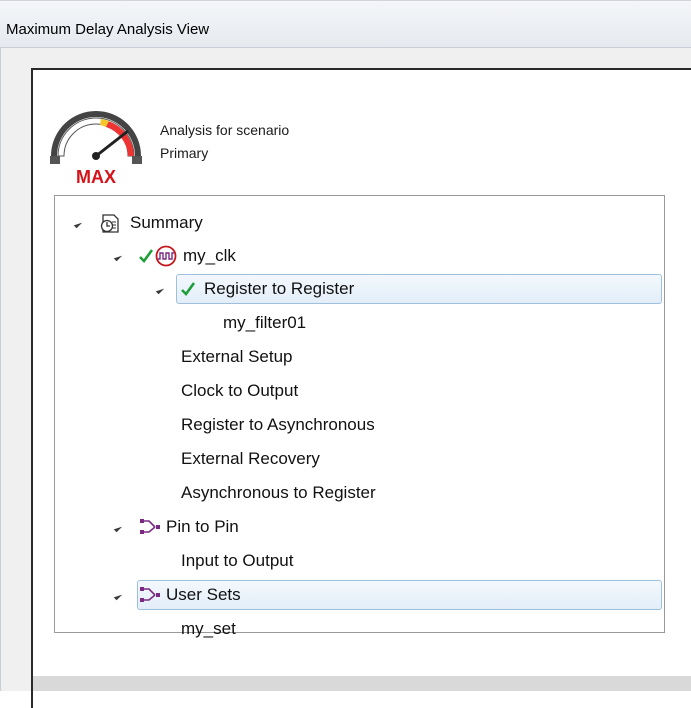 Image resolution: width=691 pixels, height=708 pixels. Describe the element at coordinates (279, 288) in the screenshot. I see `tree-label-reg-to-reg: Register to Register` at that location.